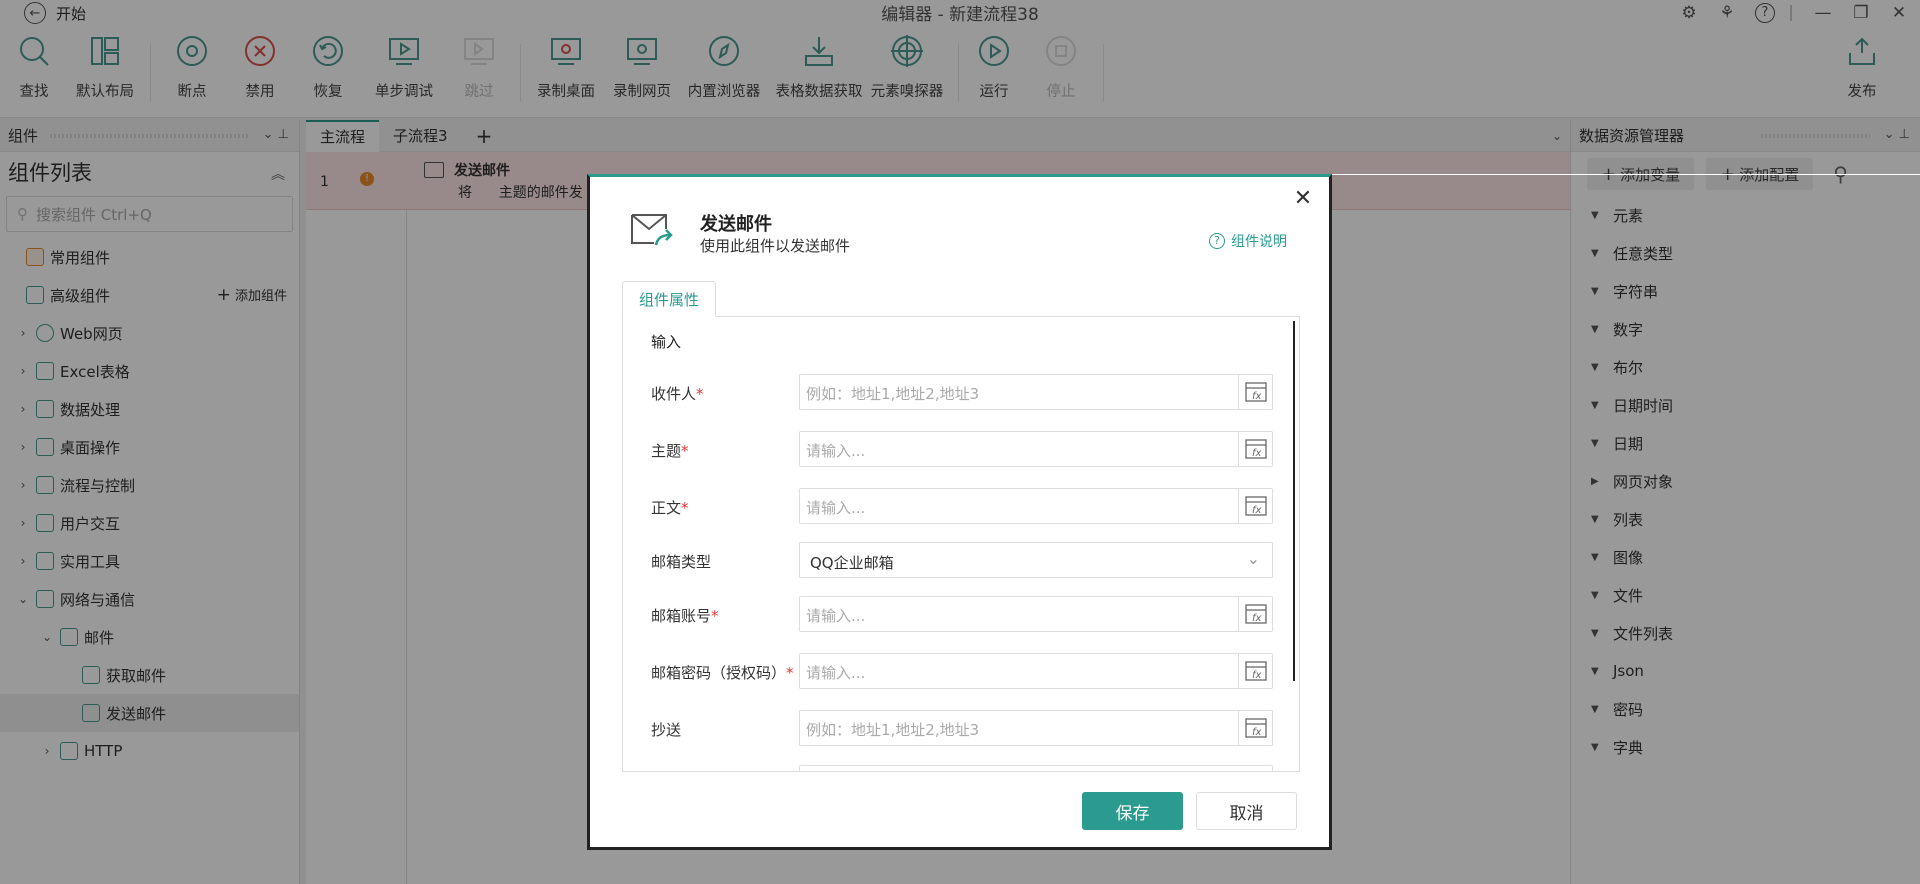 This screenshot has height=884, width=1920. I want to click on tab-component-properties: 组件属性, so click(669, 299).